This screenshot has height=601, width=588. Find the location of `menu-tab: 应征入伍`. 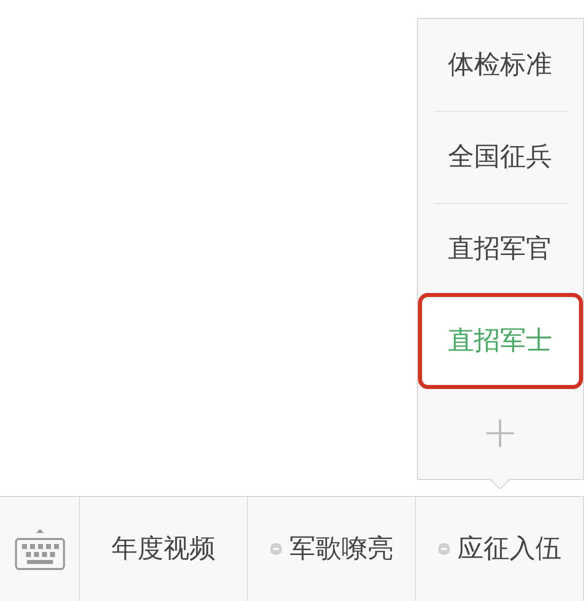

menu-tab: 应征入伍 is located at coordinates (499, 549).